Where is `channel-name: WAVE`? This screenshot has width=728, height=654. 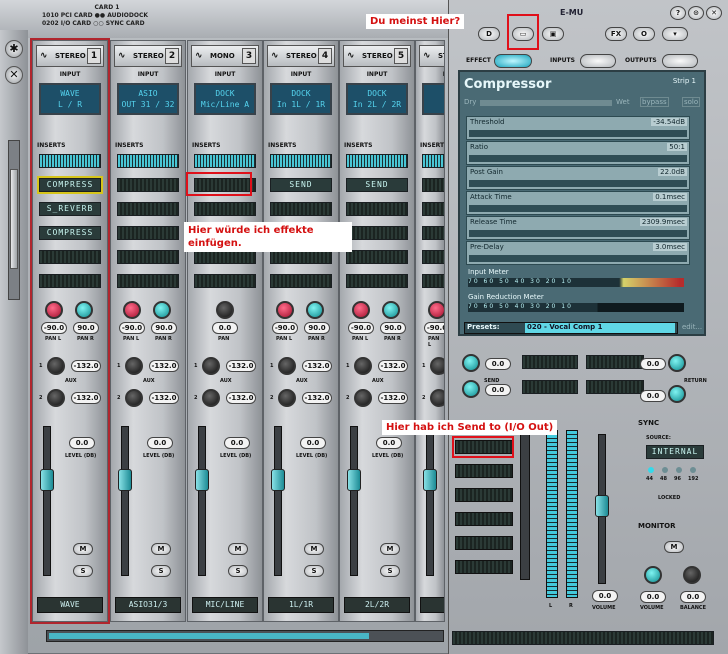 channel-name: WAVE is located at coordinates (70, 605).